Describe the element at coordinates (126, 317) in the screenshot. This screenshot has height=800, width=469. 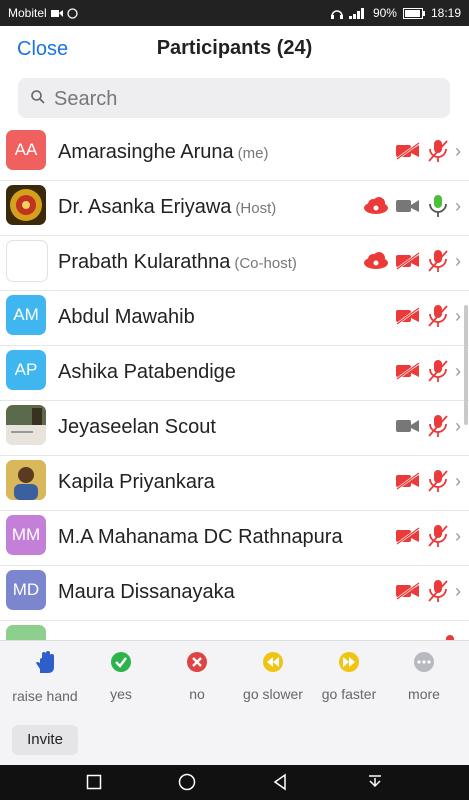
I see `participant-name: Abdul Mawahib` at that location.